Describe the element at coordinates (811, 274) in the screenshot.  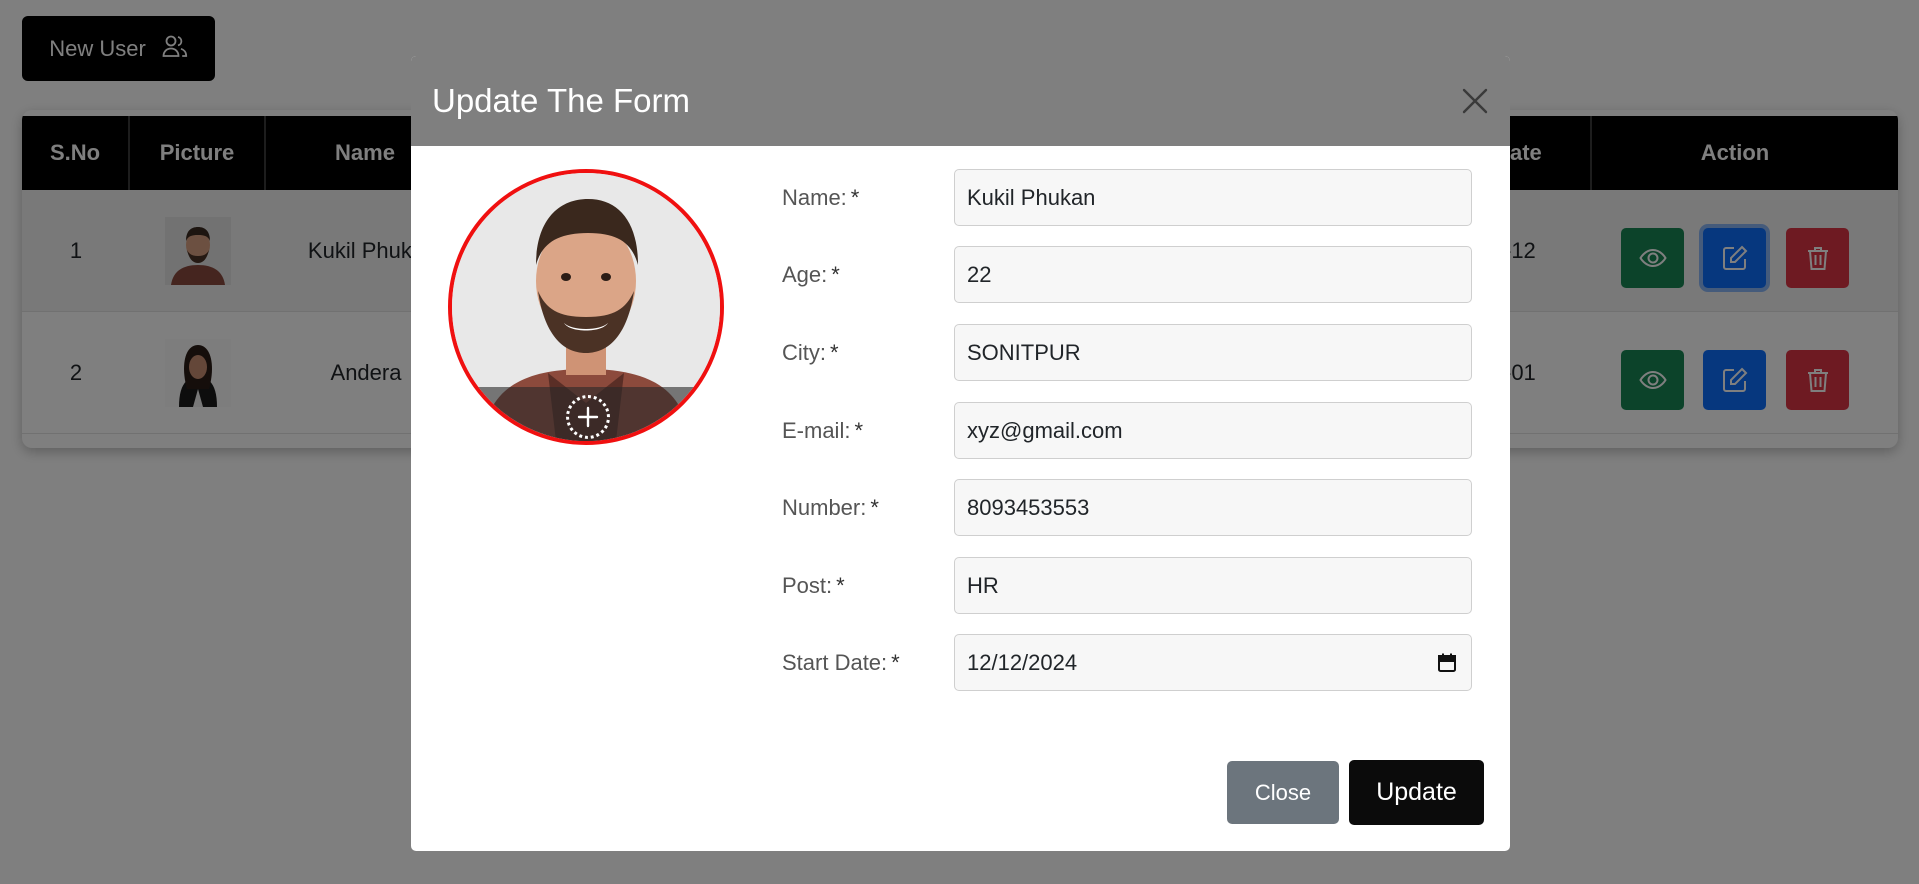
I see `age-label: Age: *` at that location.